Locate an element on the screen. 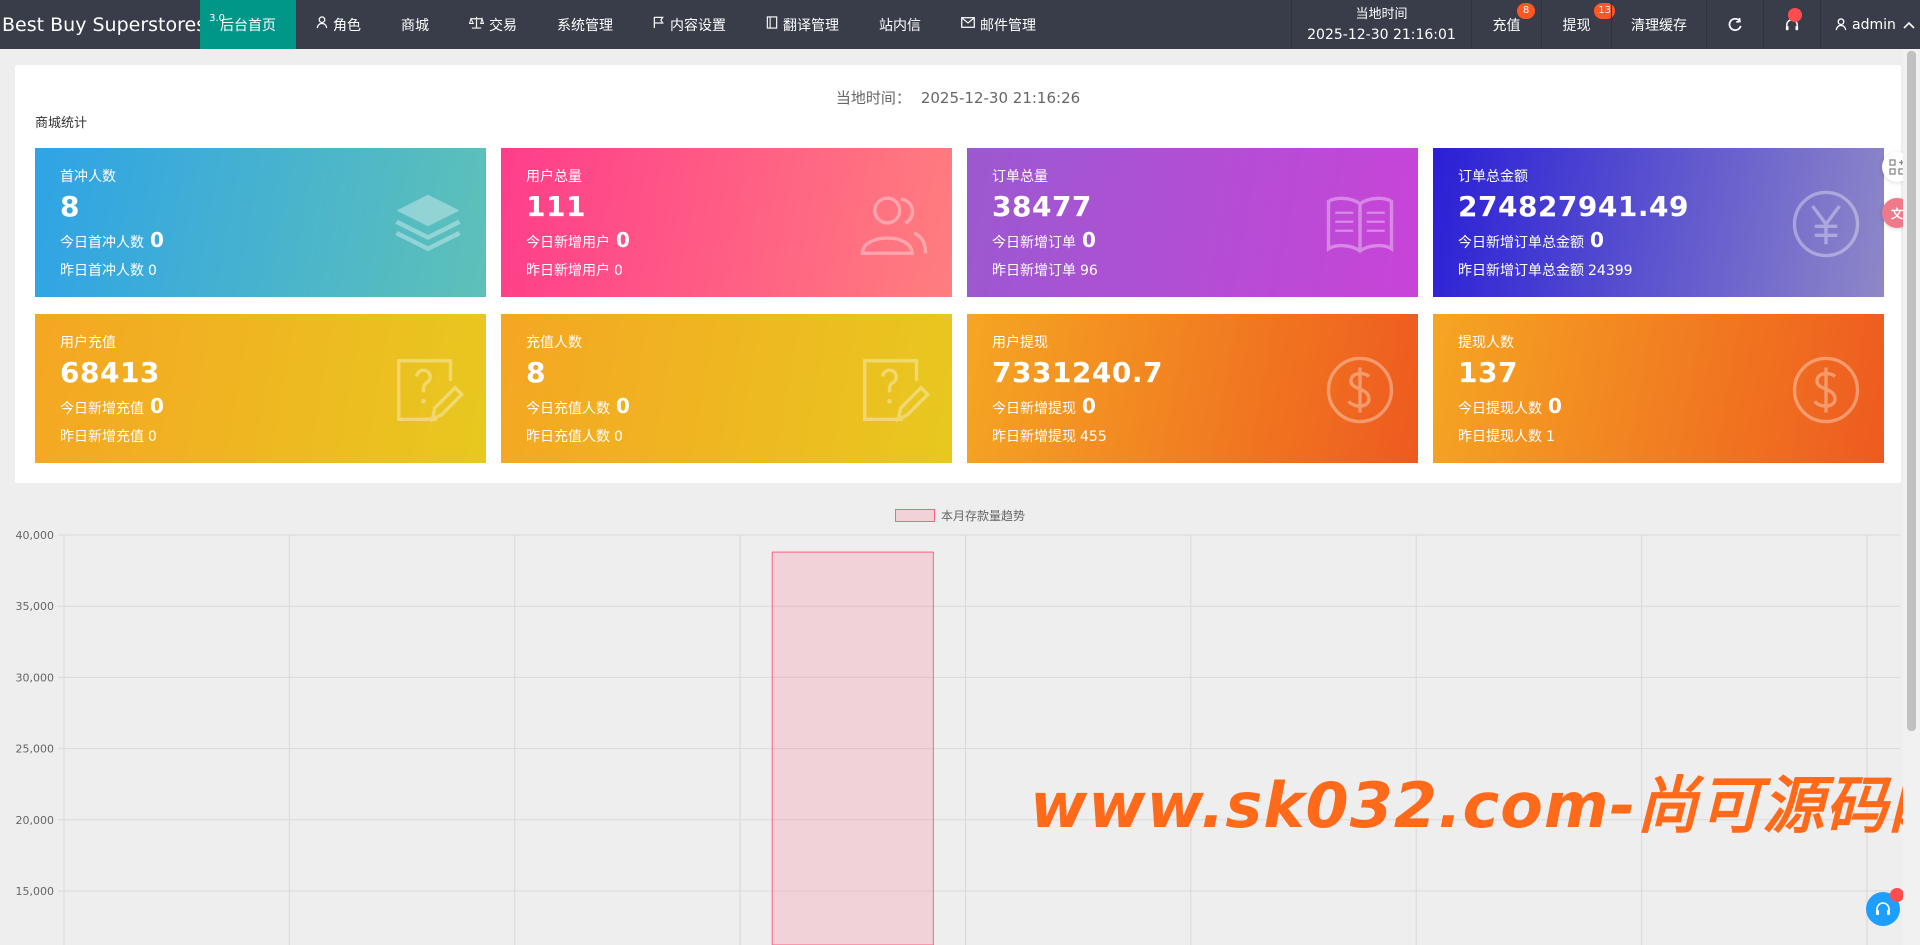 Image resolution: width=1920 pixels, height=945 pixels. book-icon is located at coordinates (772, 24).